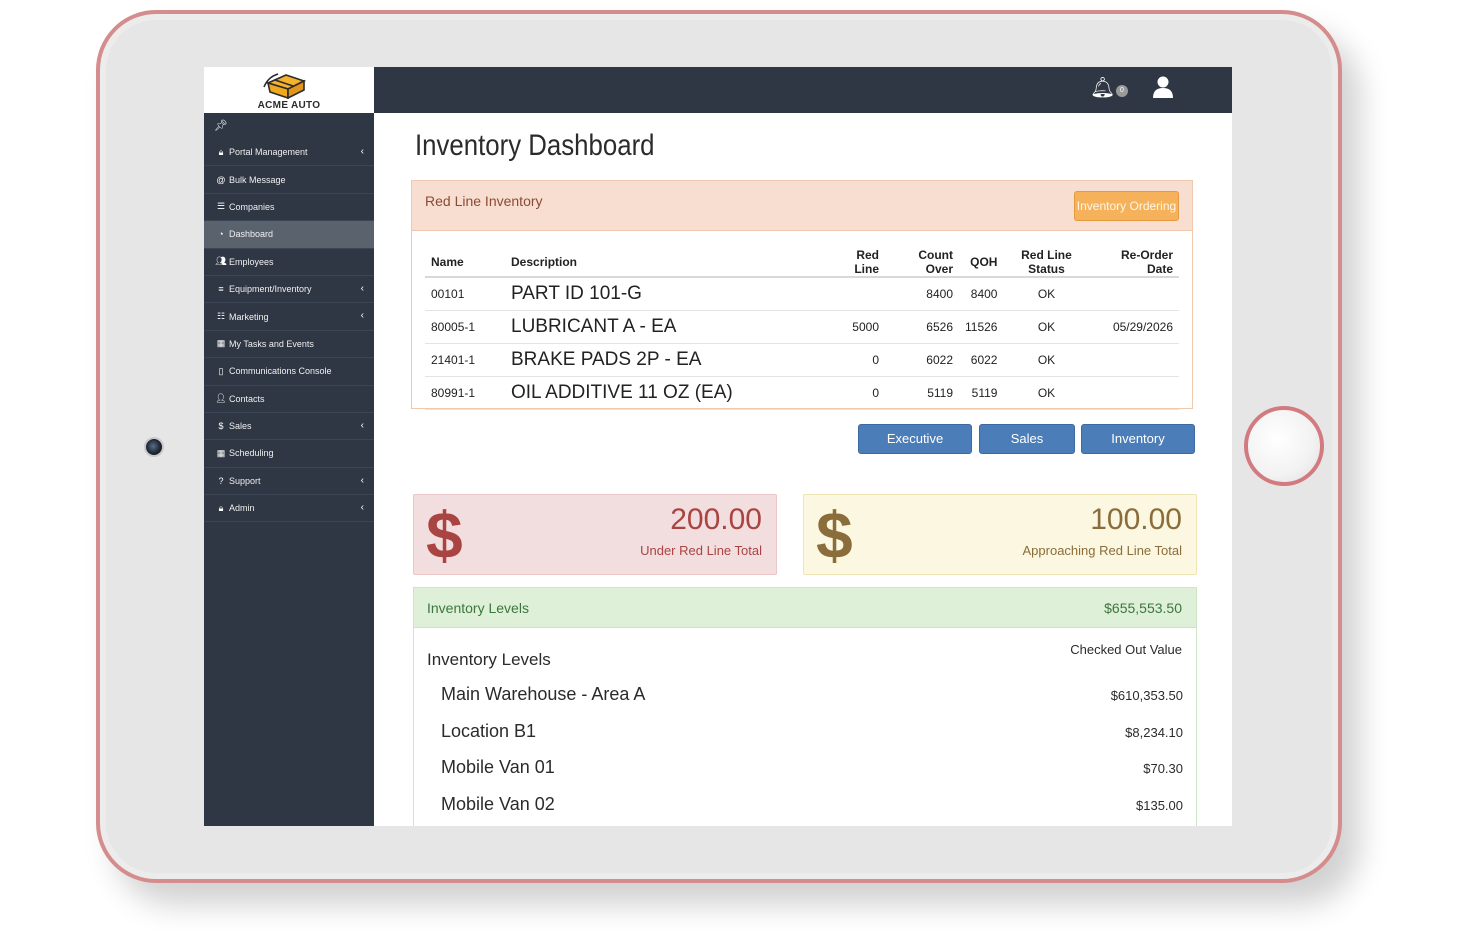 The width and height of the screenshot is (1459, 932). What do you see at coordinates (289, 235) in the screenshot?
I see `sidebar-item: ◔ Dashboard` at bounding box center [289, 235].